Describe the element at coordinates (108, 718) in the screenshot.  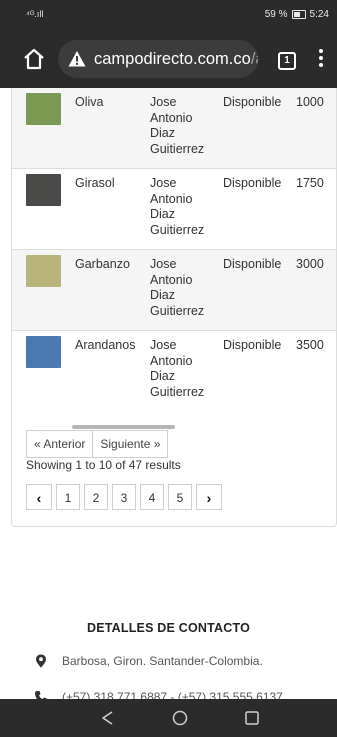
I see `back-icon` at that location.